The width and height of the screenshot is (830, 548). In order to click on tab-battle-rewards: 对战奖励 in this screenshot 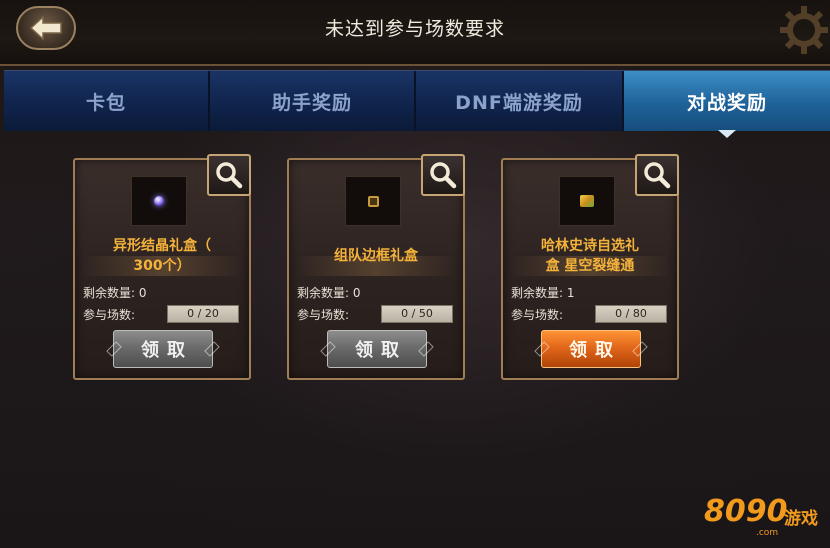, I will do `click(727, 104)`.